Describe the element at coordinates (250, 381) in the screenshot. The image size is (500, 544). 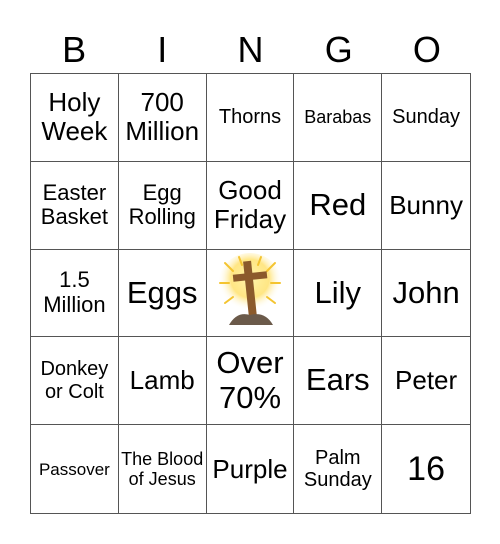
I see `bingo-cell: Over 70%` at that location.